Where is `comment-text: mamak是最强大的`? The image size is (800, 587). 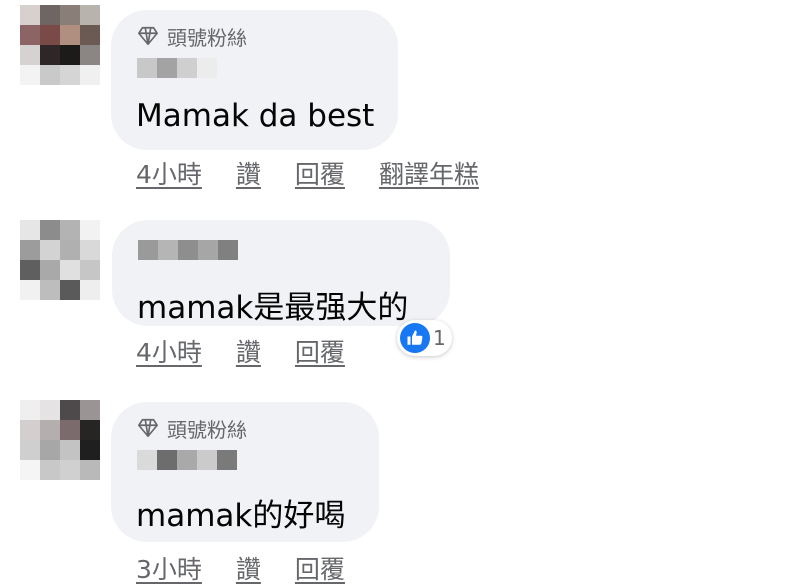 comment-text: mamak是最强大的 is located at coordinates (273, 308).